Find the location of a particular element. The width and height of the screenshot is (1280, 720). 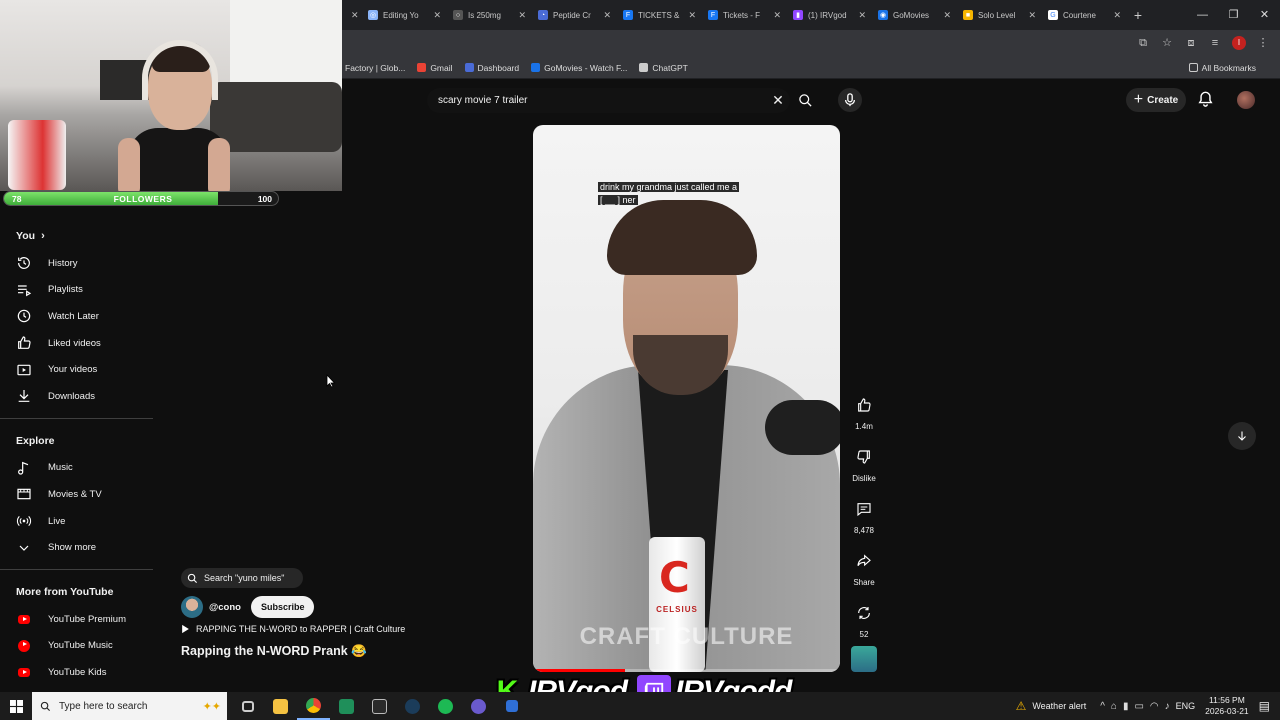

browser-tab: ◎ Editing Yo ✕ is located at coordinates (404, 15).